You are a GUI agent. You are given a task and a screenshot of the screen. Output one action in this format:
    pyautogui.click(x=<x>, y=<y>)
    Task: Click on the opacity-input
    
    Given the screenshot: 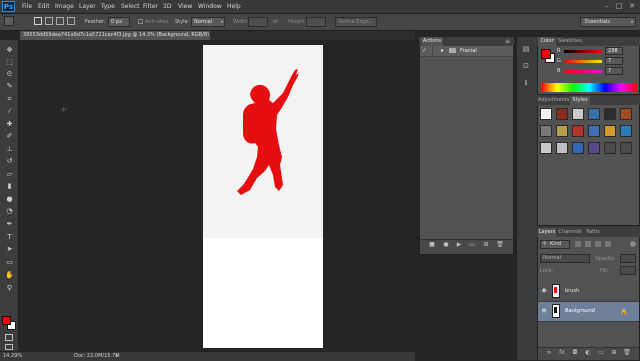 What is the action you would take?
    pyautogui.click(x=628, y=258)
    